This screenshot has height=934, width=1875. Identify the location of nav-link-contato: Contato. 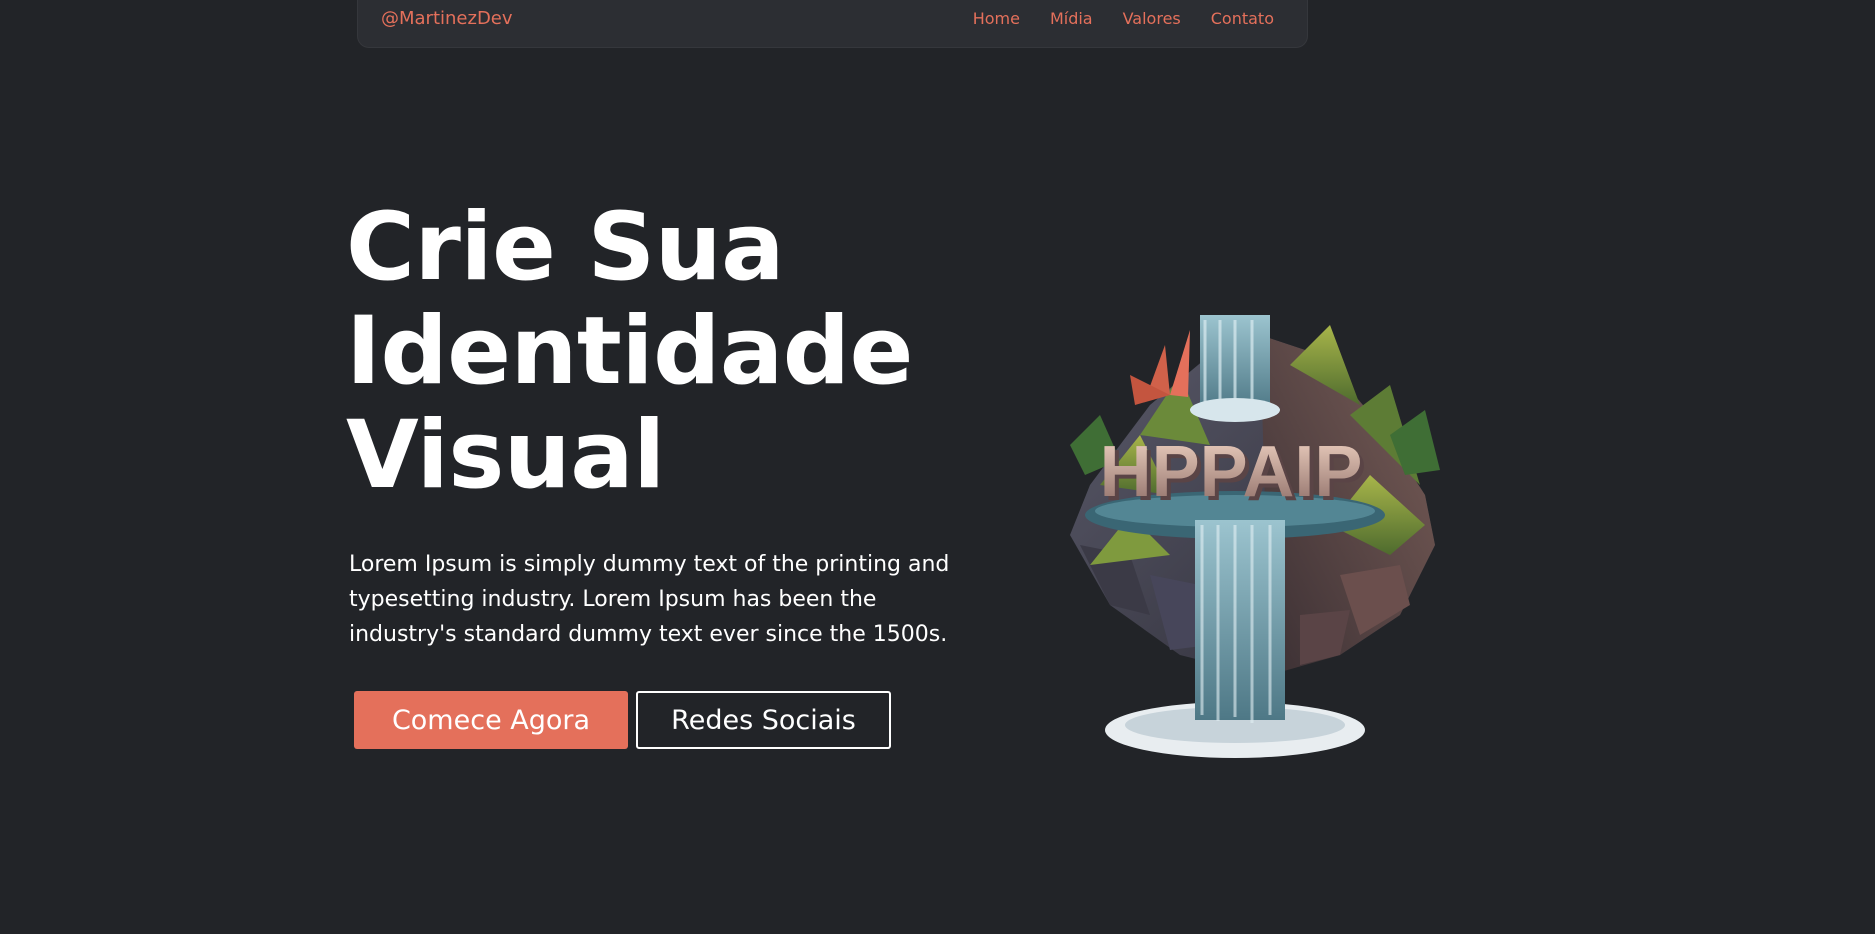
(1242, 18).